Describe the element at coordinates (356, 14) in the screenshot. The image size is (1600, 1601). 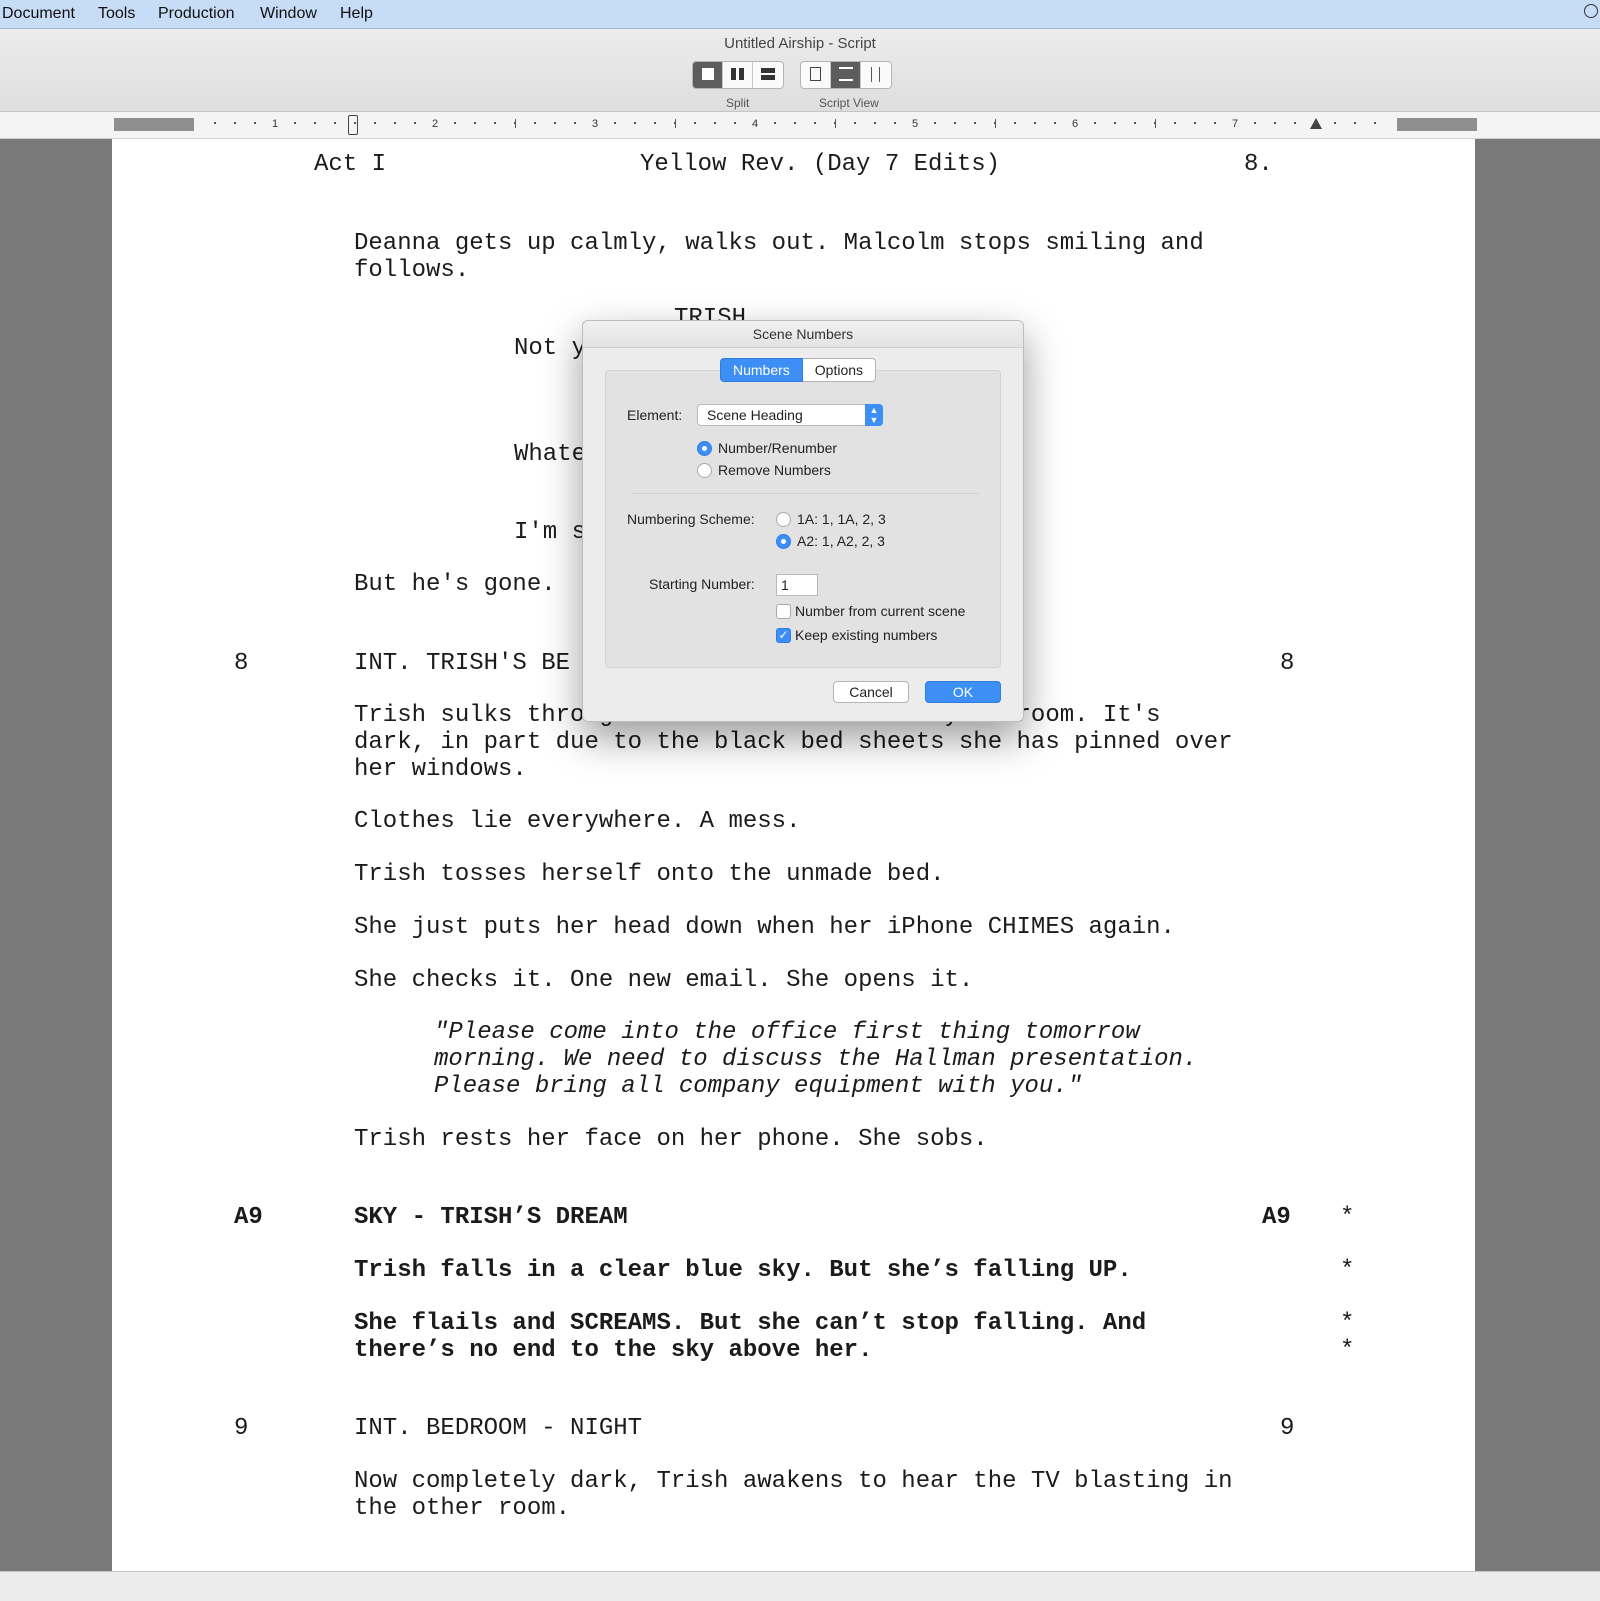
I see `menu-help: Help` at that location.